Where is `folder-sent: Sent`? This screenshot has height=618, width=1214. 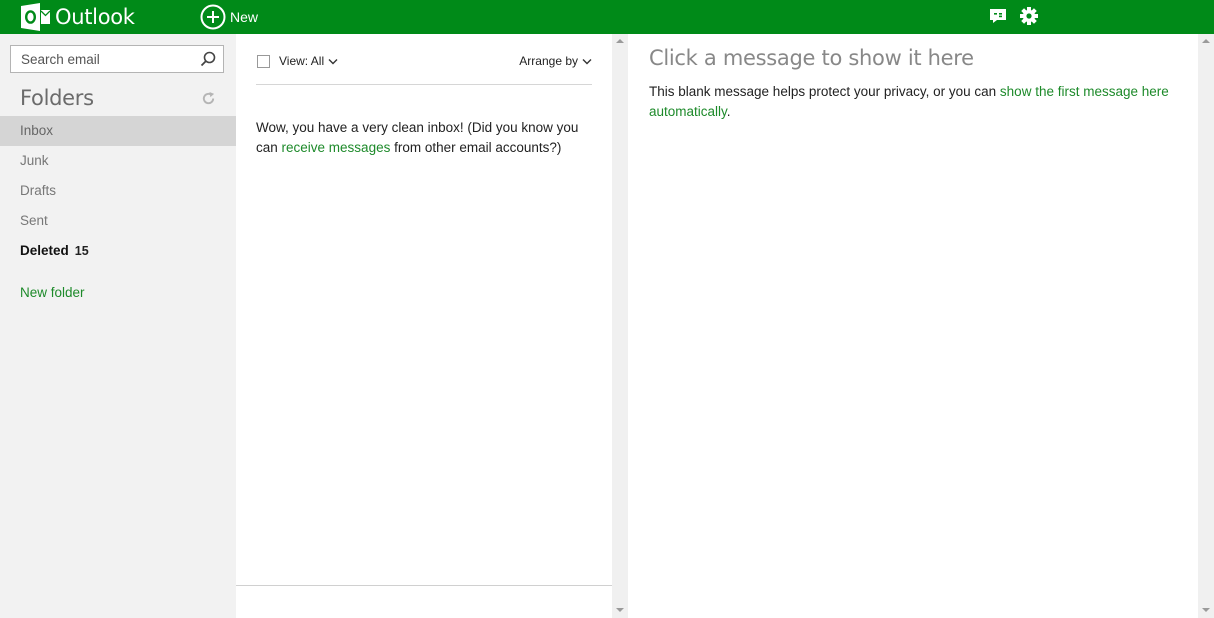
folder-sent: Sent is located at coordinates (118, 221).